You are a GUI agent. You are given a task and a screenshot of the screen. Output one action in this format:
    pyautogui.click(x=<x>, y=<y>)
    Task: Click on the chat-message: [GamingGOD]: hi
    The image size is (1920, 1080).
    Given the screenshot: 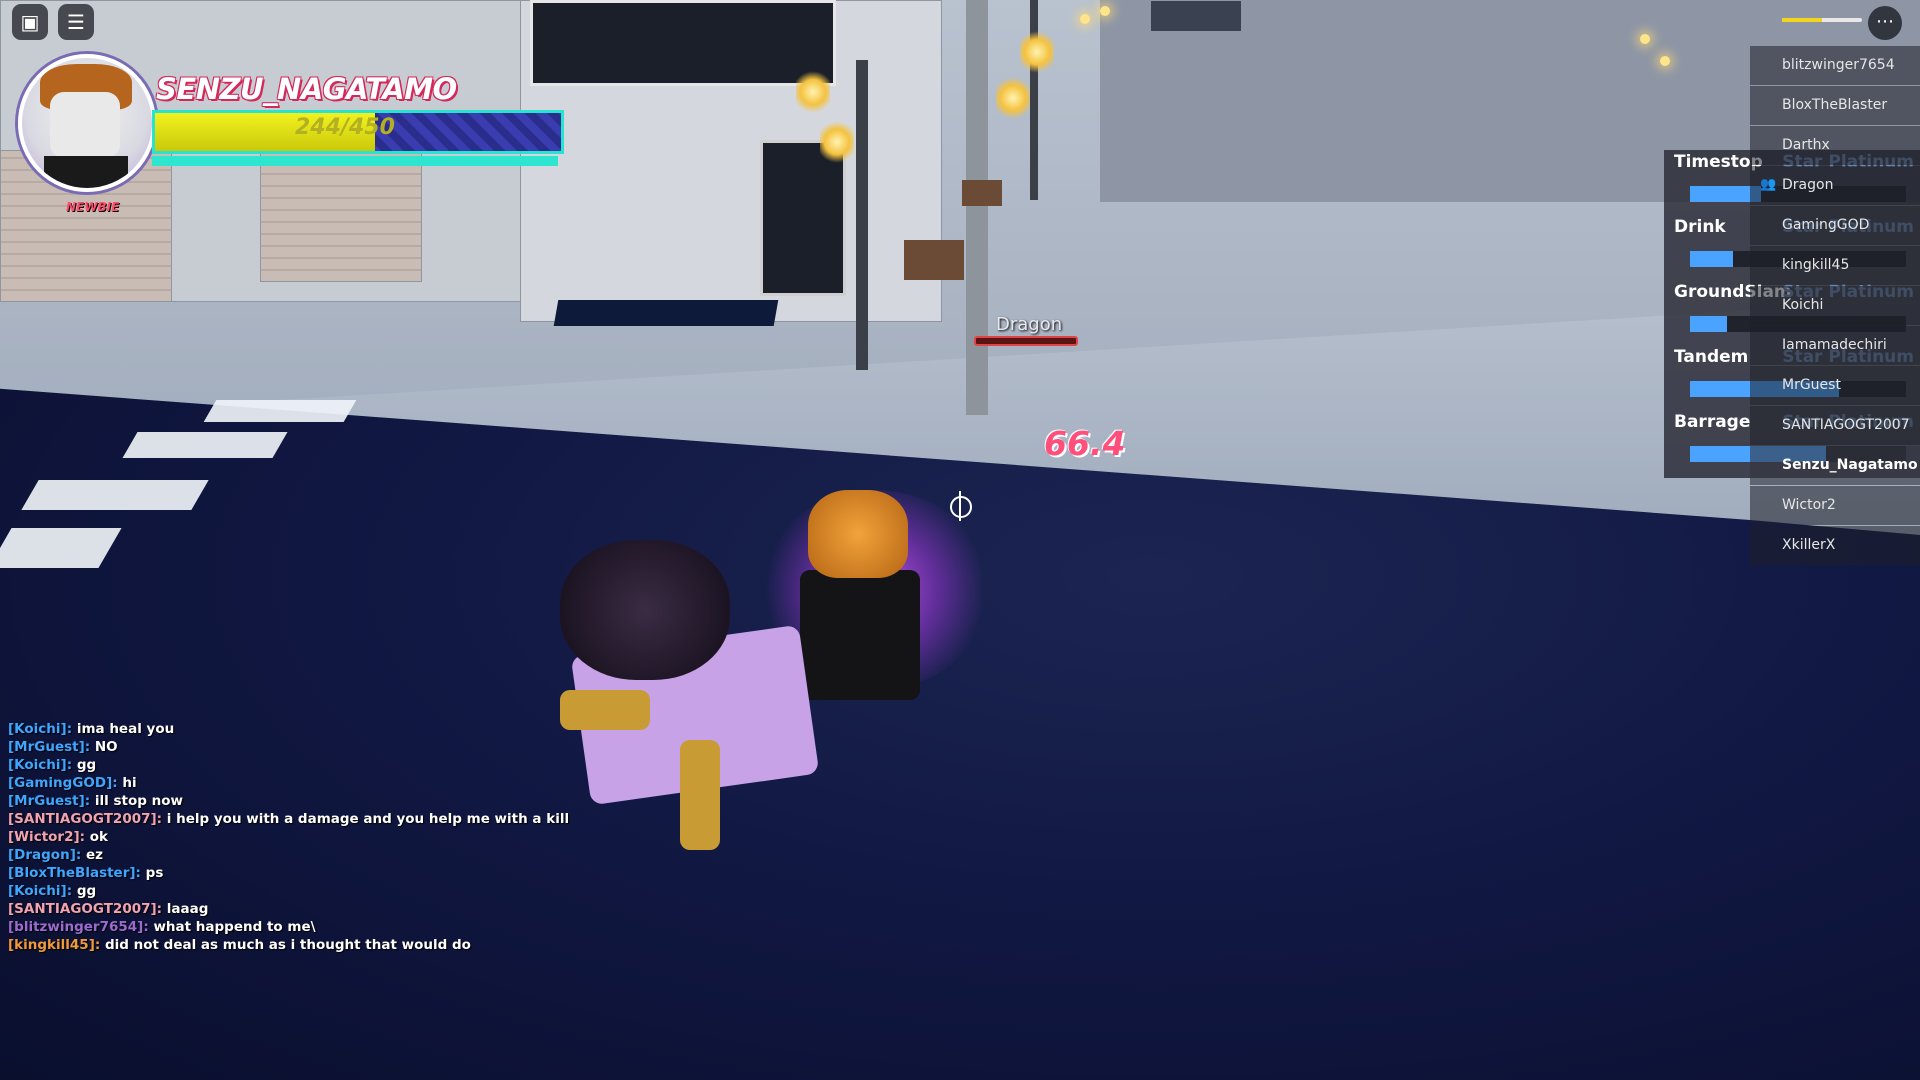 What is the action you would take?
    pyautogui.click(x=288, y=783)
    